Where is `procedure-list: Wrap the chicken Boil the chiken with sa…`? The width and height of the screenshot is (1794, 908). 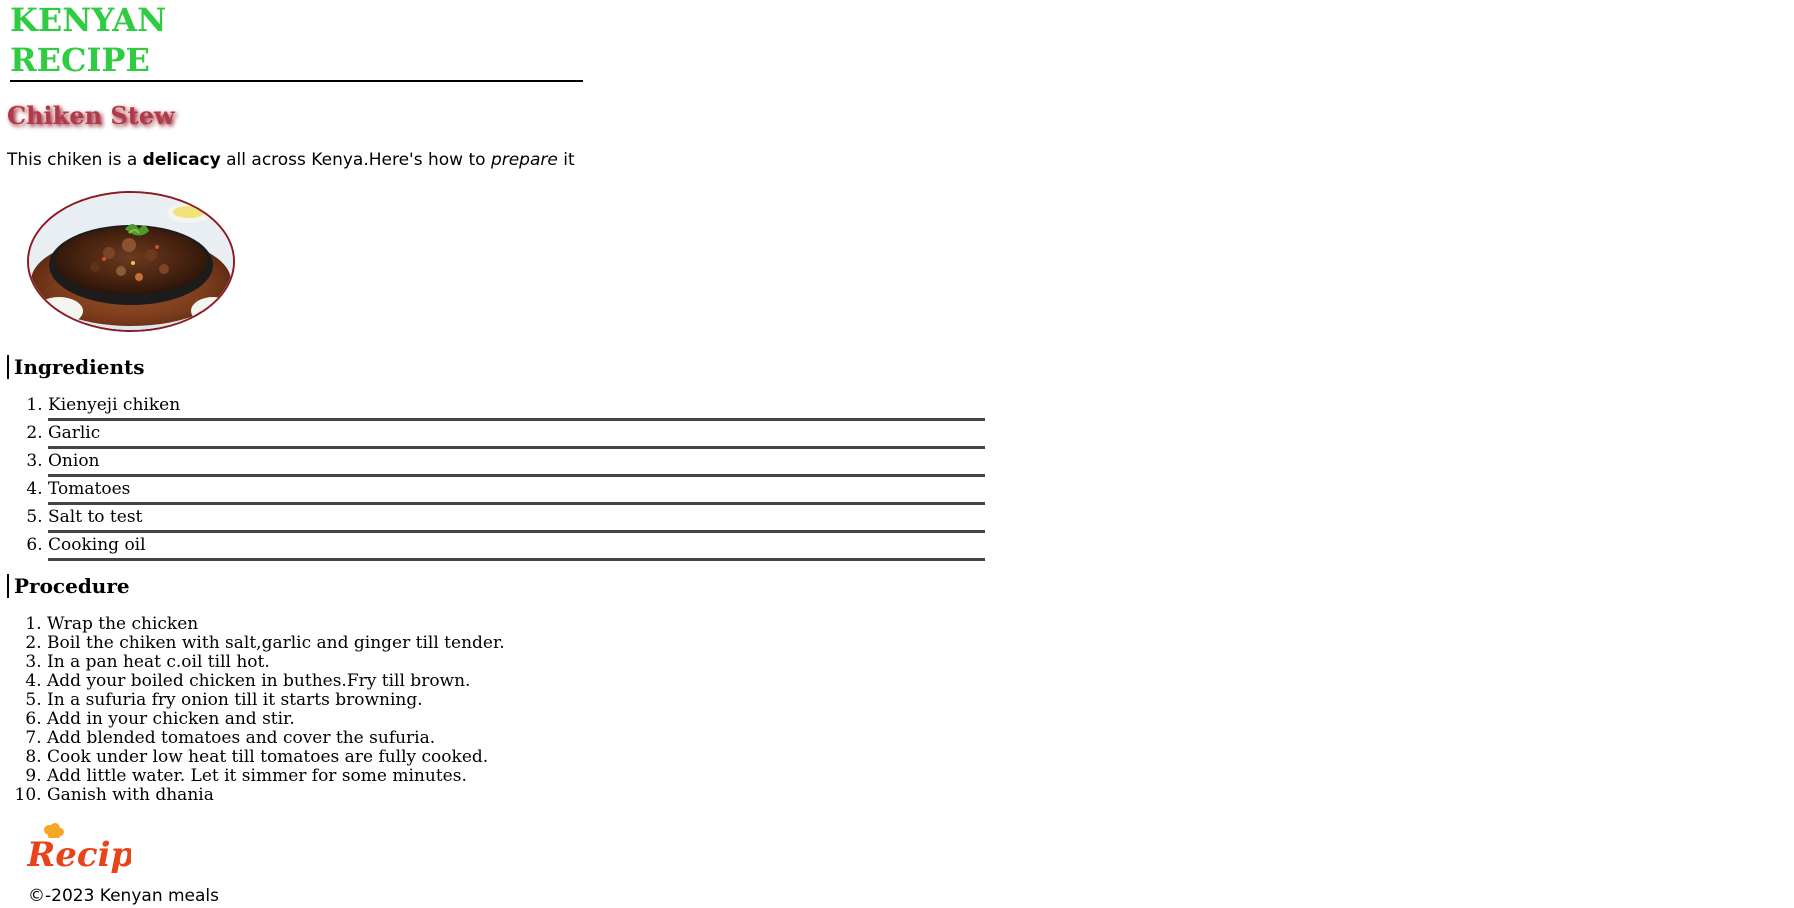 procedure-list: Wrap the chicken Boil the chiken with sa… is located at coordinates (252, 710).